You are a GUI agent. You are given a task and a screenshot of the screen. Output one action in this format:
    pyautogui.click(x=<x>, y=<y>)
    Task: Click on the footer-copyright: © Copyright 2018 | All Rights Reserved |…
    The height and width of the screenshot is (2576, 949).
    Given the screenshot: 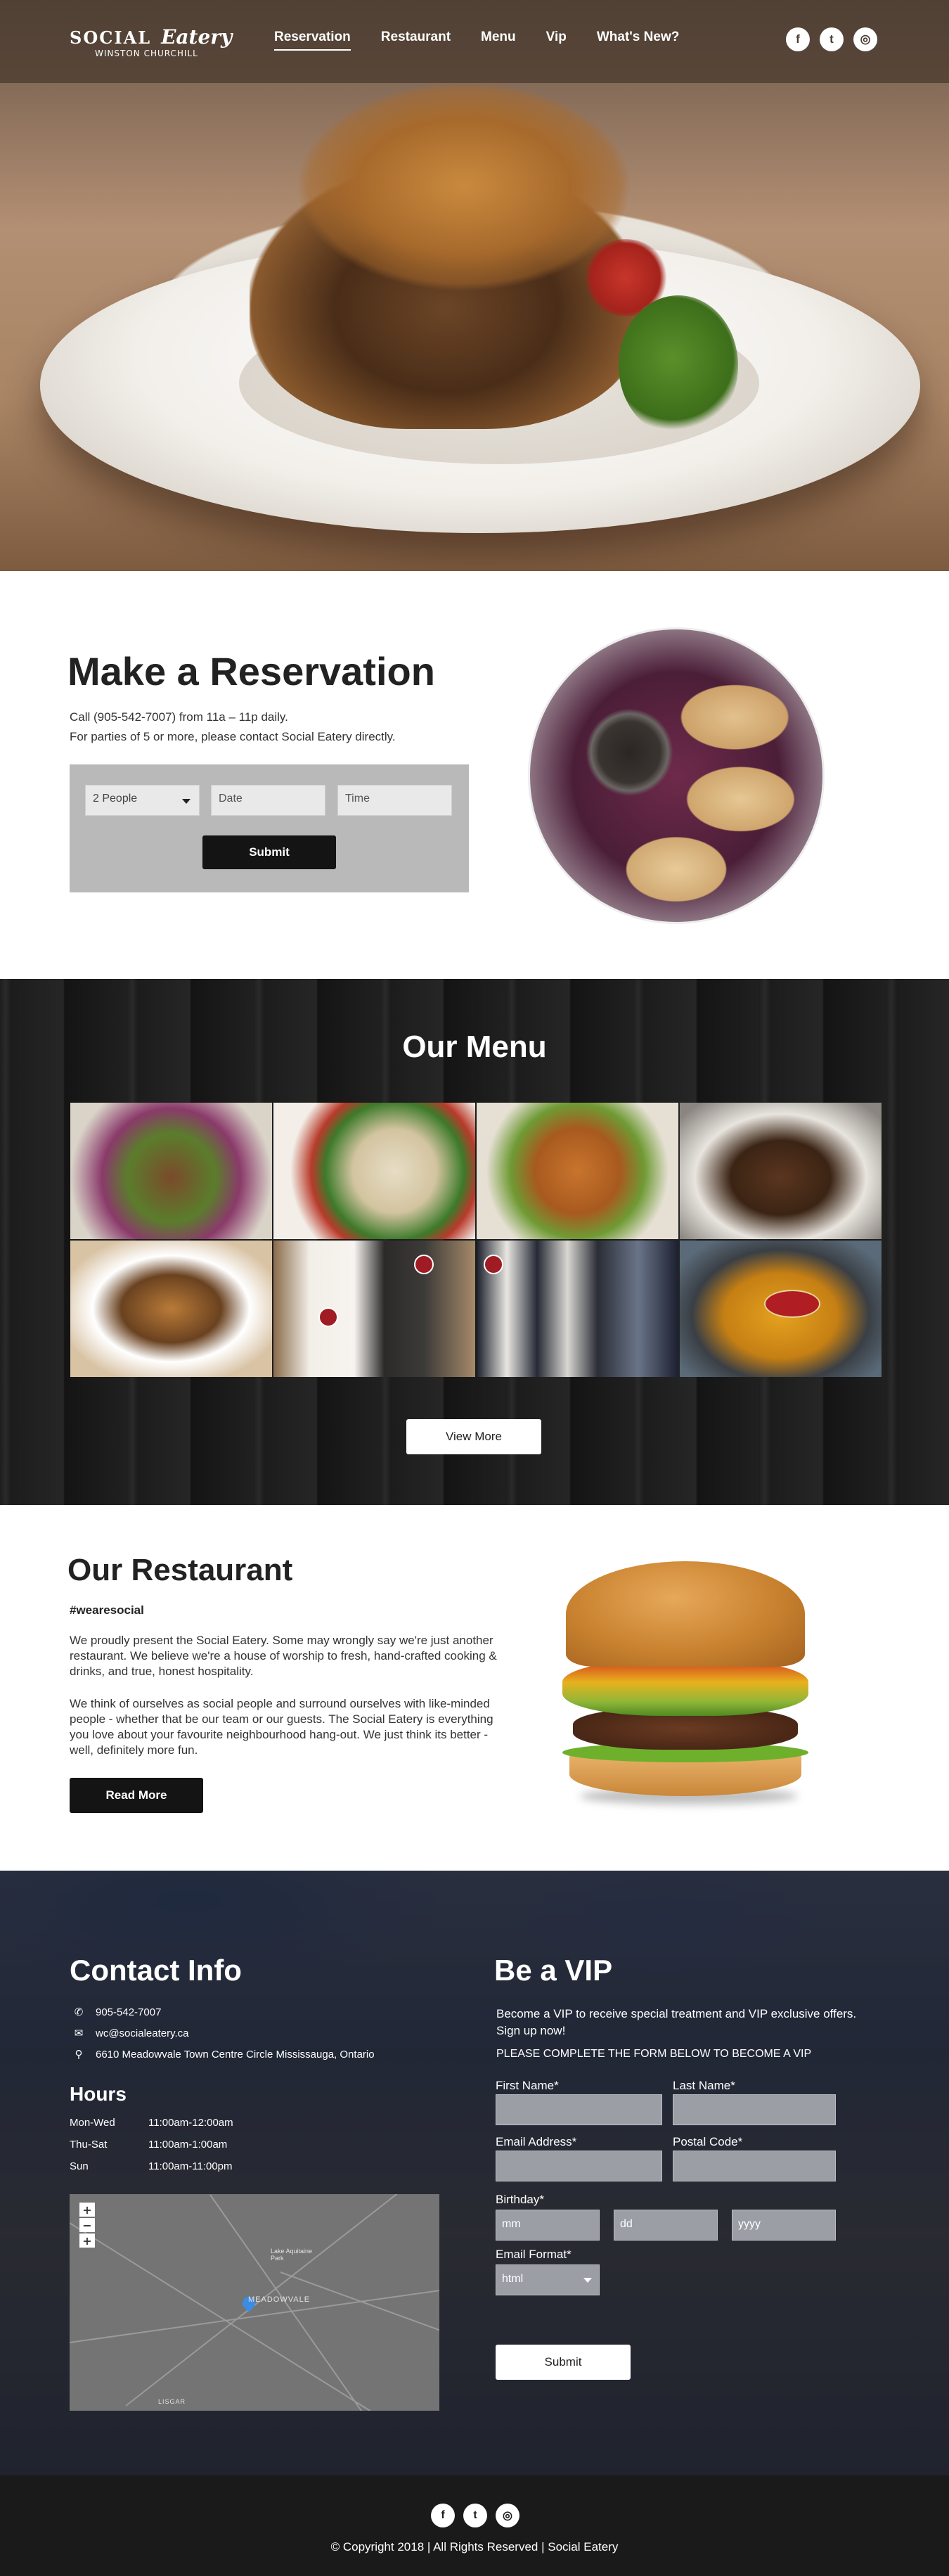 What is the action you would take?
    pyautogui.click(x=475, y=2546)
    